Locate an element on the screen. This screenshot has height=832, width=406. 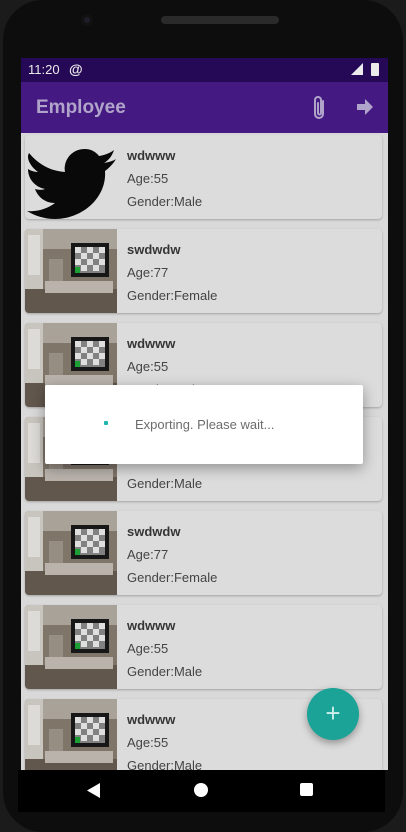
home-icon is located at coordinates (201, 790).